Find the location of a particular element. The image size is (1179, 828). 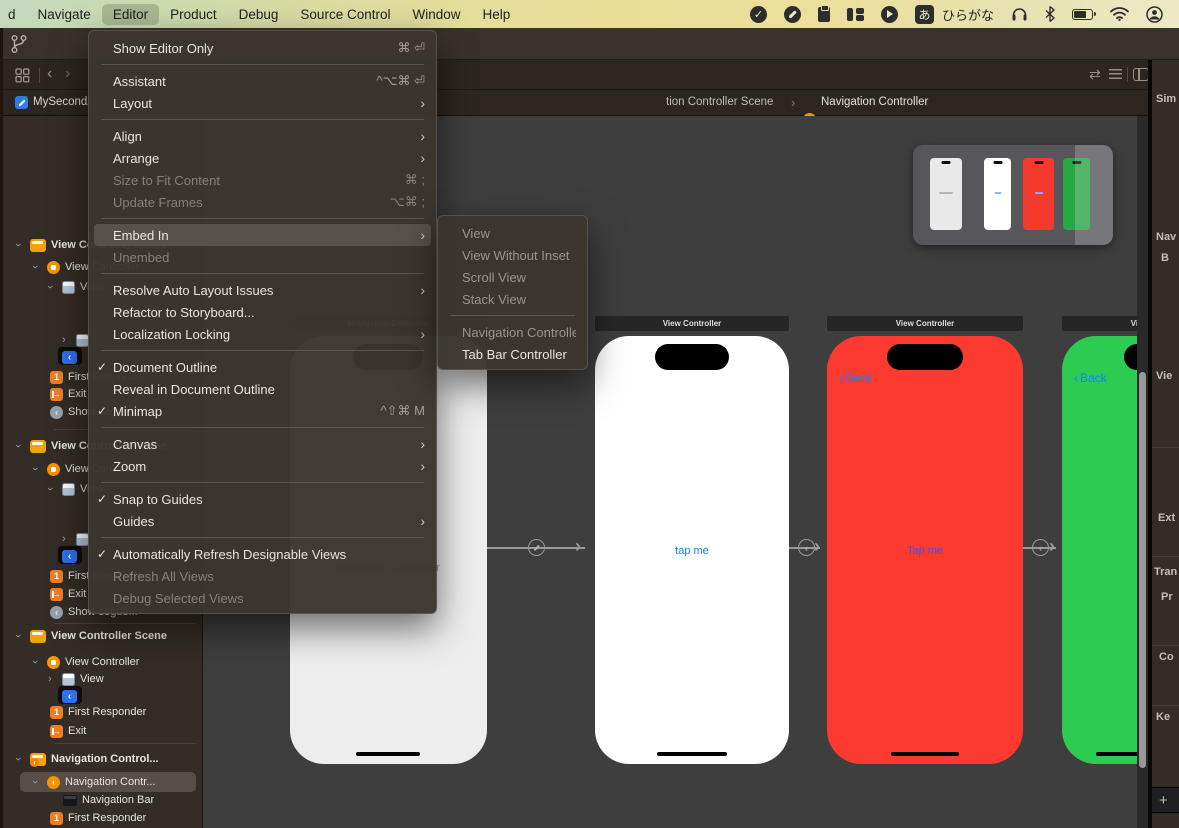

menu-item-assistant: Assistant ^⌥⌘ ⏎ is located at coordinates (262, 81).